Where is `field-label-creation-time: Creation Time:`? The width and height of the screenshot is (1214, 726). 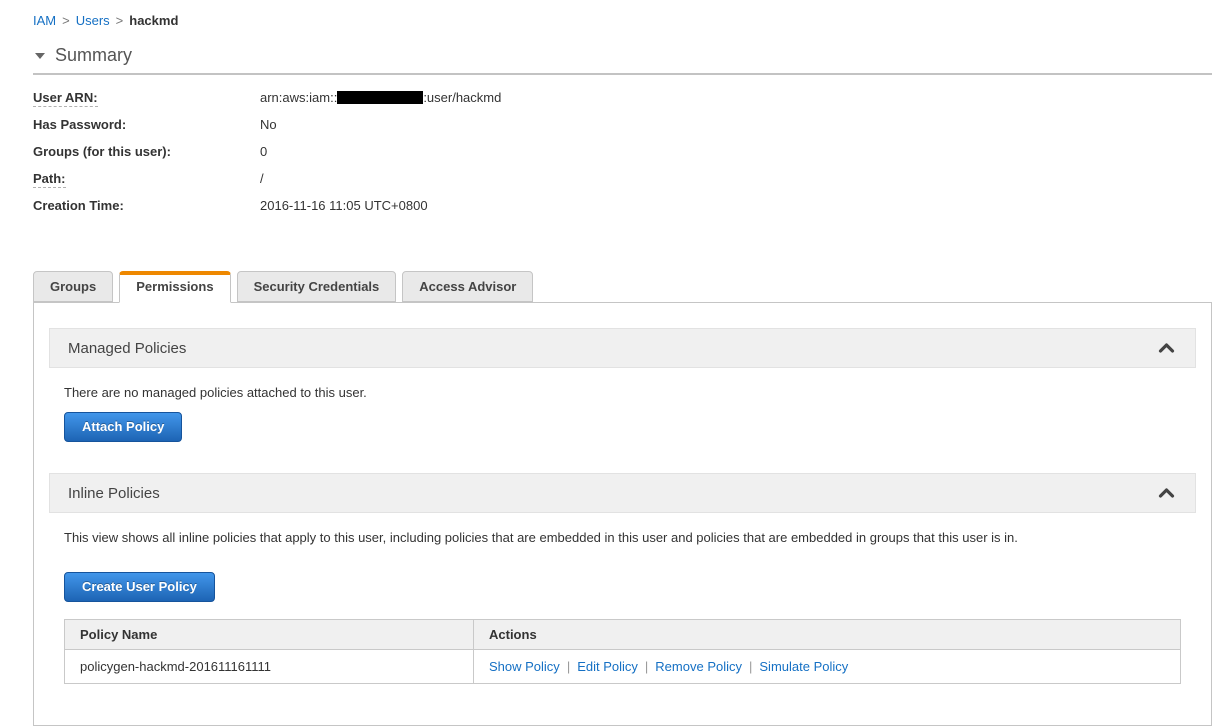 field-label-creation-time: Creation Time: is located at coordinates (78, 205).